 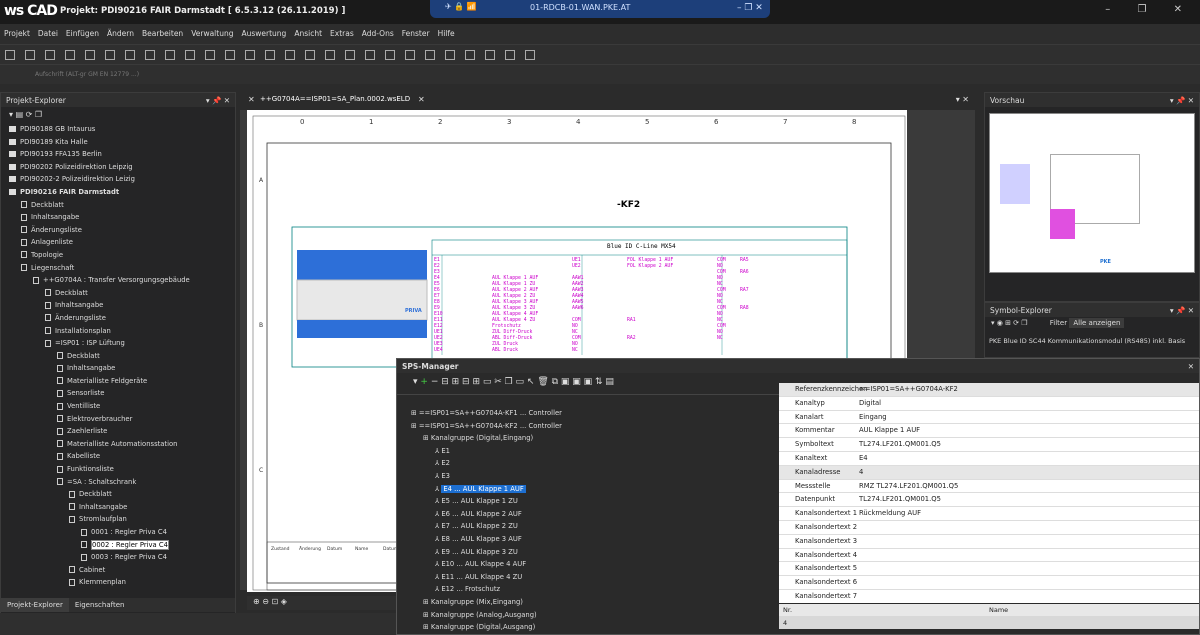 What do you see at coordinates (38, 114) in the screenshot?
I see `copy-icon: ❐` at bounding box center [38, 114].